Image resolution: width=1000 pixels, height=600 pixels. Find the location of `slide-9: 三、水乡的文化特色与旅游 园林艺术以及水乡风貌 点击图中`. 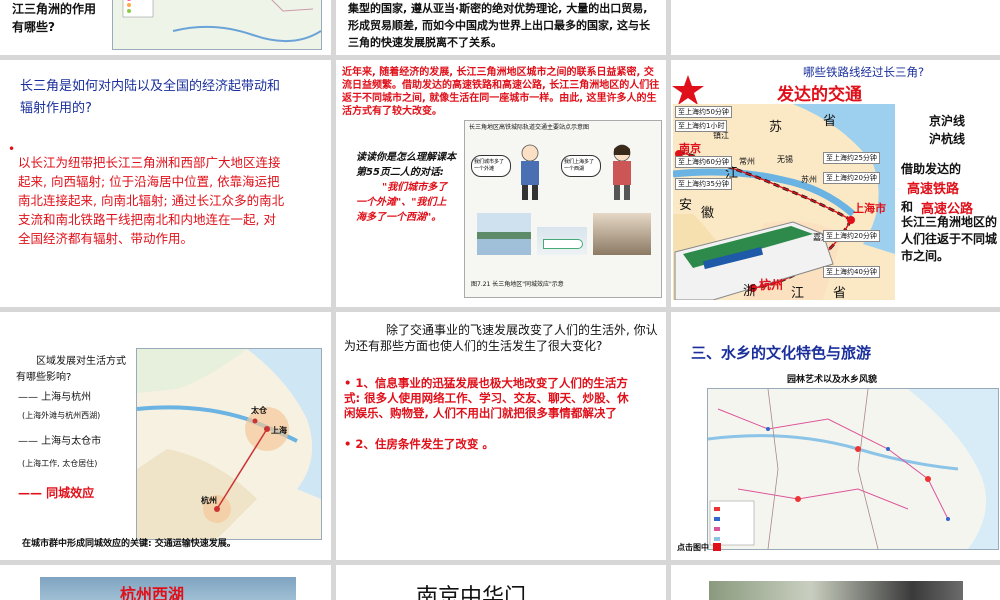

slide-9: 三、水乡的文化特色与旅游 园林艺术以及水乡风貌 点击图中 is located at coordinates (835, 436).